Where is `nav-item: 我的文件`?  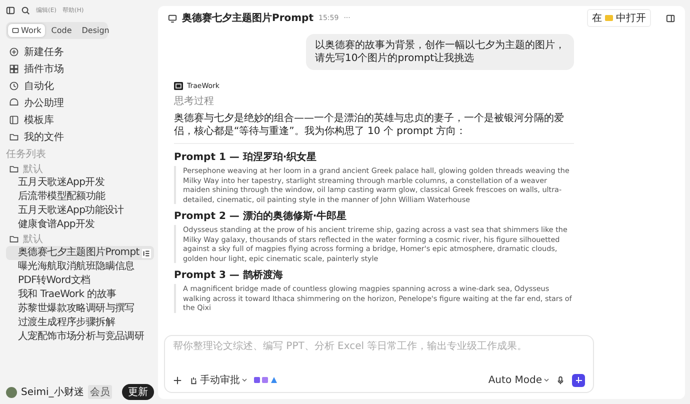 nav-item: 我的文件 is located at coordinates (44, 137).